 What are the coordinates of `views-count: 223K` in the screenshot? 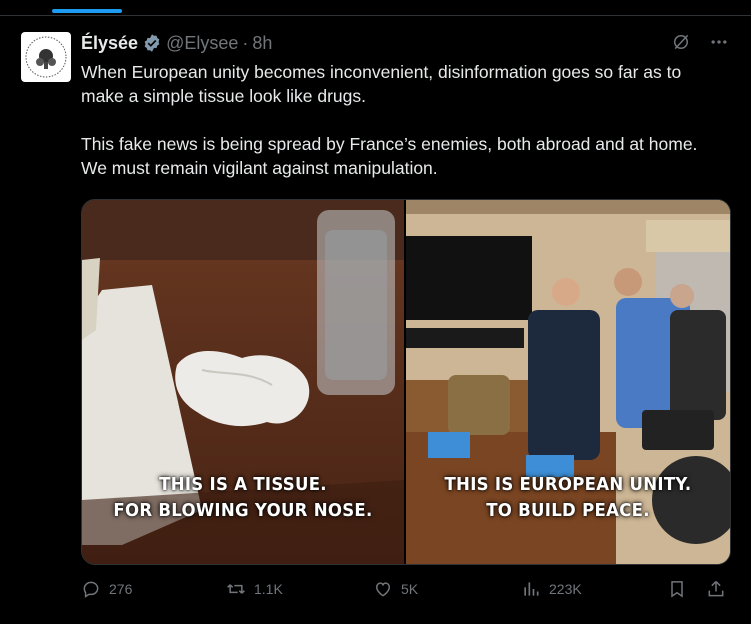 It's located at (565, 589).